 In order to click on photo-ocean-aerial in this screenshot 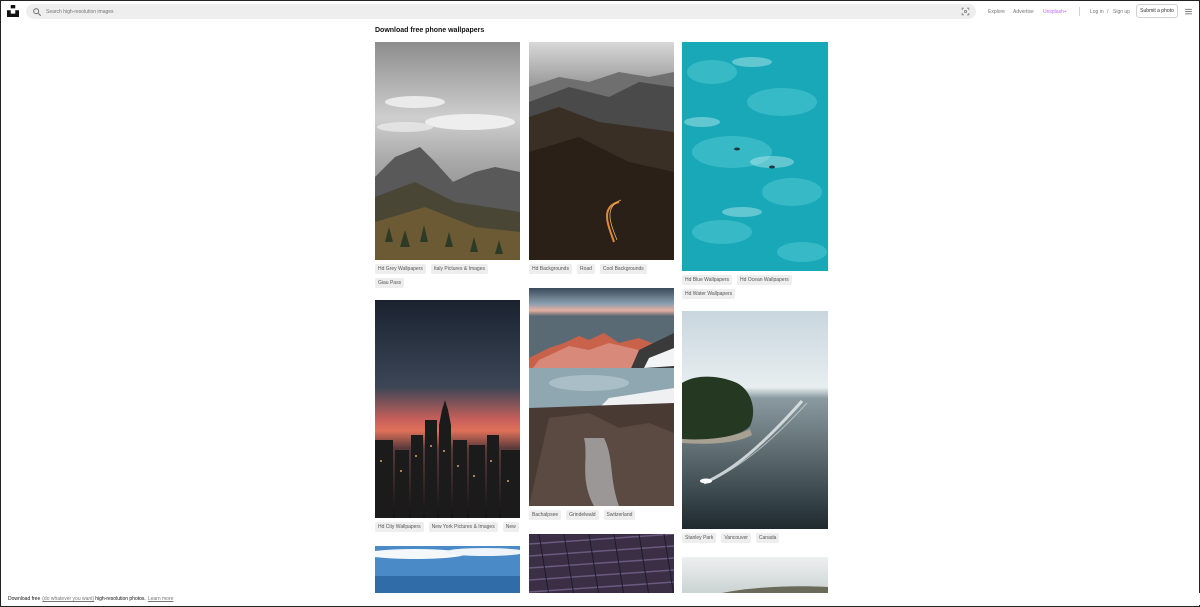, I will do `click(755, 156)`.